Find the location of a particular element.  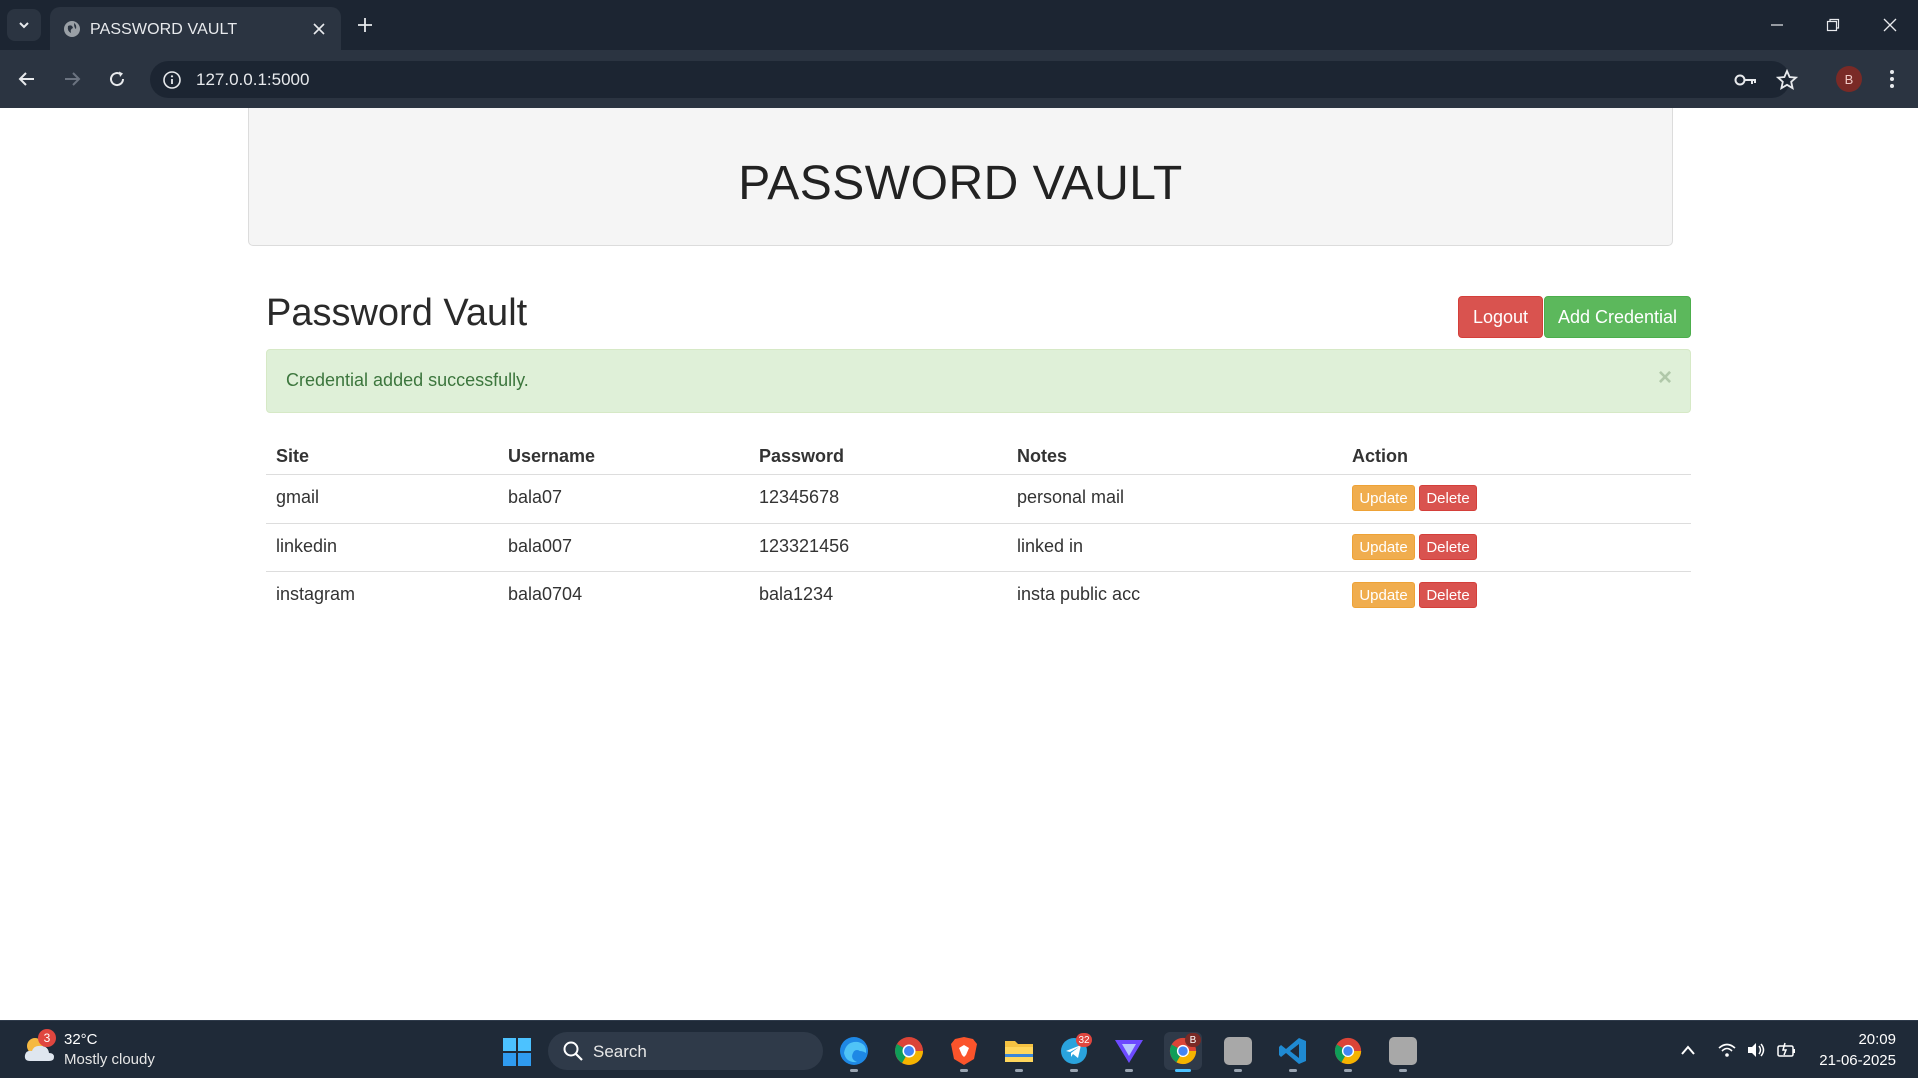

table-header-row: Site Username Password Notes Action is located at coordinates (978, 454).